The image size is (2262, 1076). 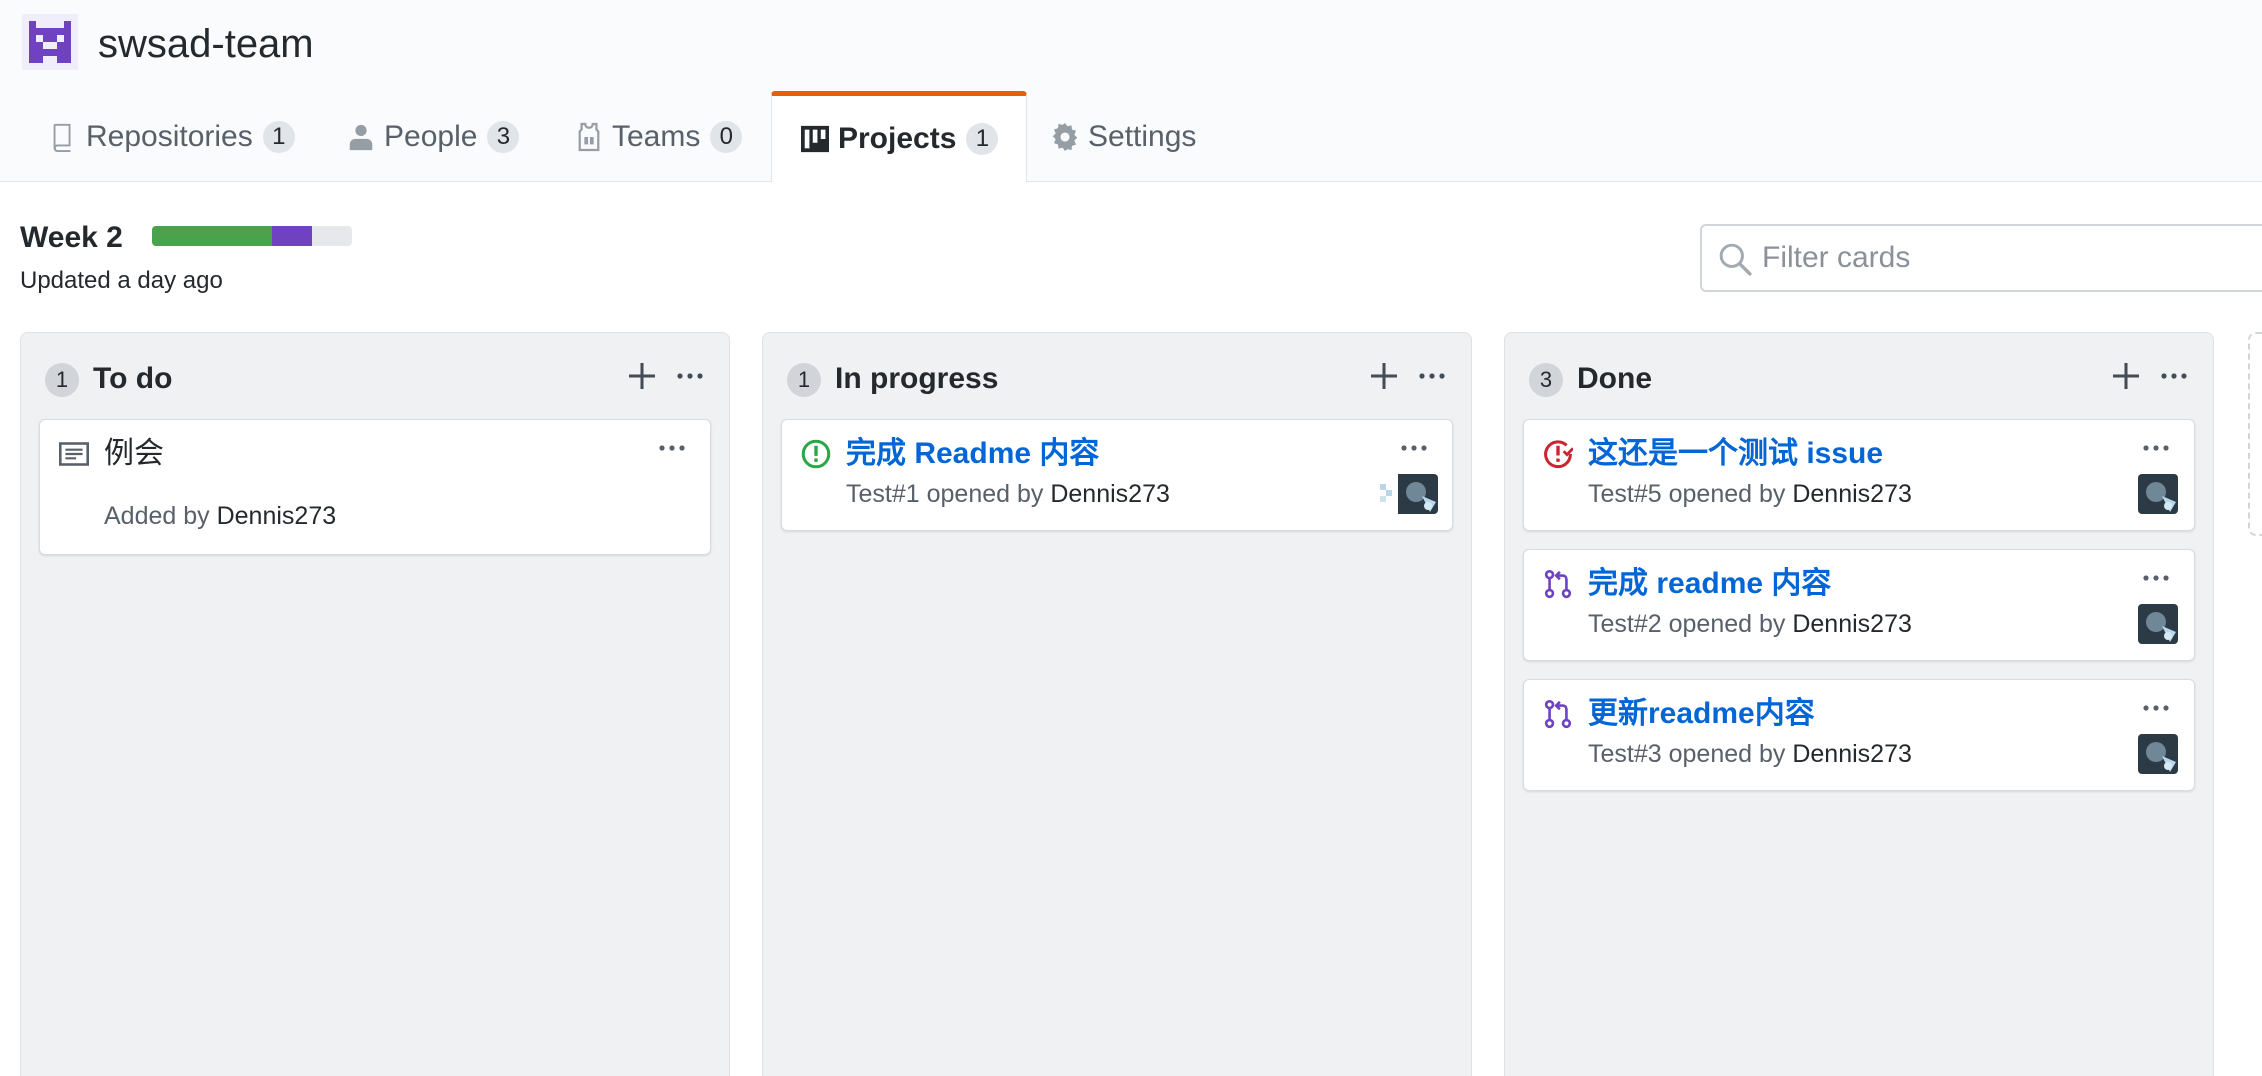 I want to click on column-title: To do, so click(x=133, y=378).